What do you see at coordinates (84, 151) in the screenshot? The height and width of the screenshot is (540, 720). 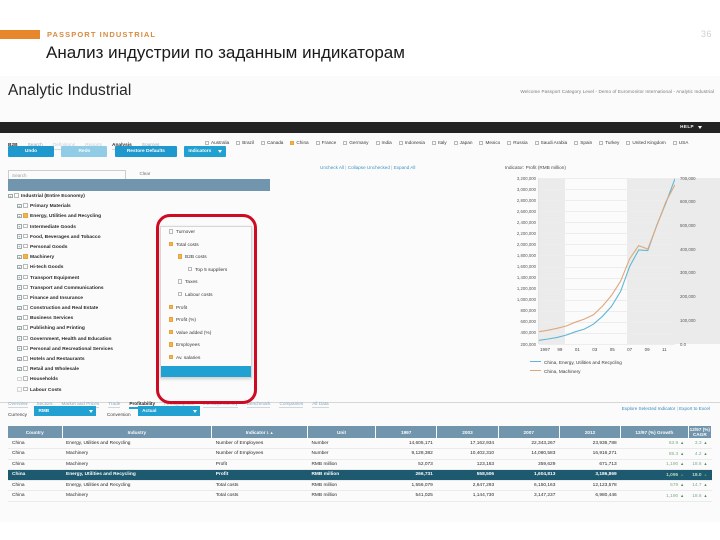 I see `redo-button: Redo` at bounding box center [84, 151].